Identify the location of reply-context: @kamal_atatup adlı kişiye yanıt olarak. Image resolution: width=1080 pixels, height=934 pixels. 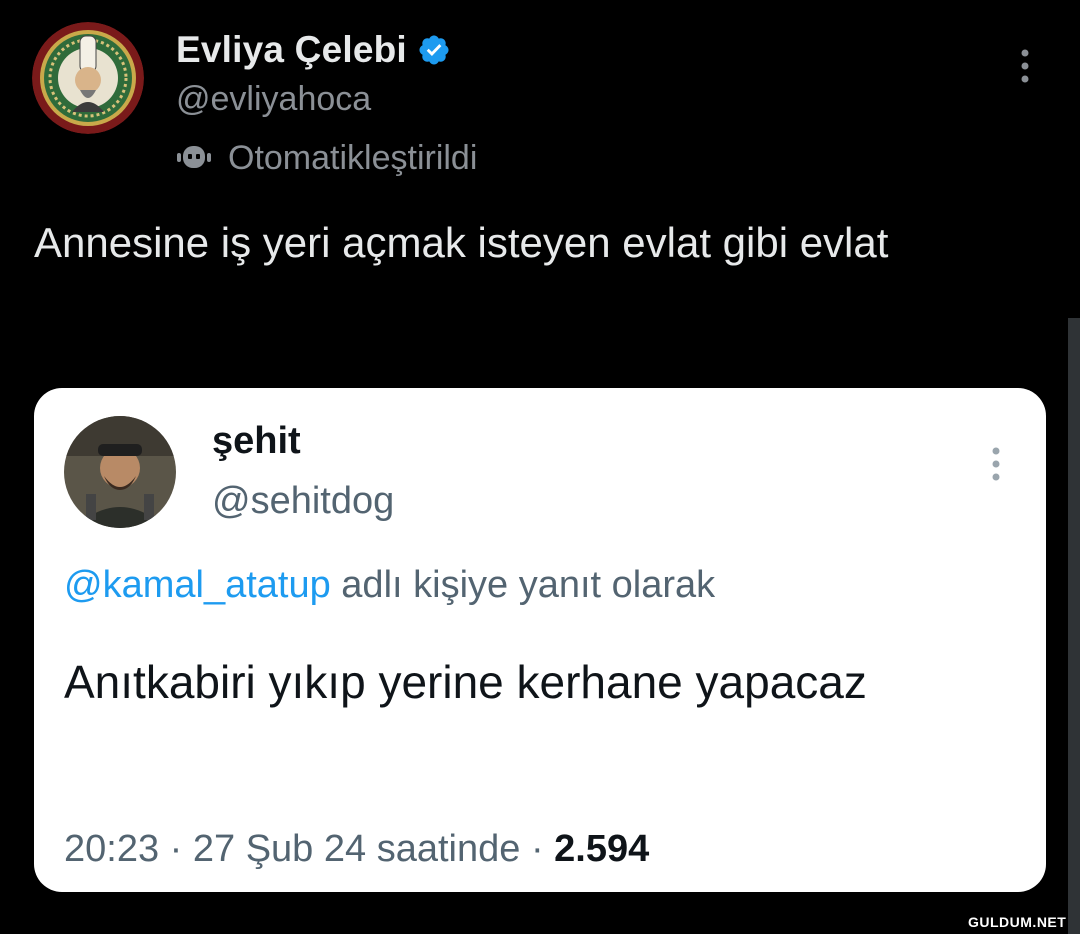
(389, 585).